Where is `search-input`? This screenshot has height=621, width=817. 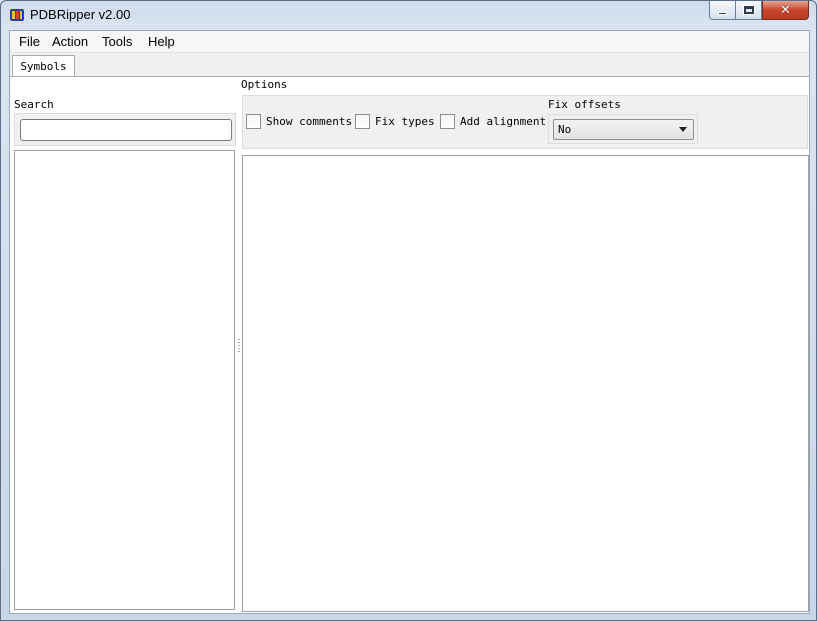 search-input is located at coordinates (126, 130).